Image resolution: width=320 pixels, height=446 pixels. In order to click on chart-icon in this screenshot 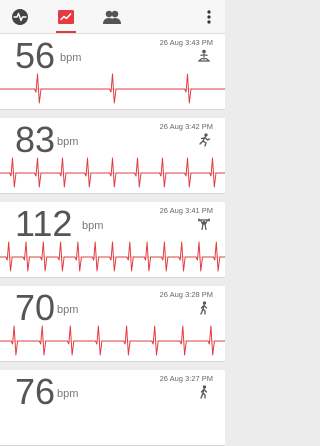, I will do `click(66, 16)`.